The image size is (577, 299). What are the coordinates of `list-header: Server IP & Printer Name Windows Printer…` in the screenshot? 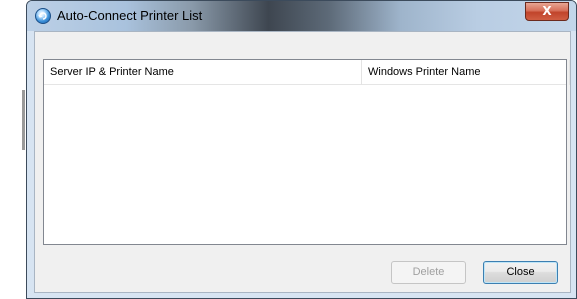 It's located at (307, 72).